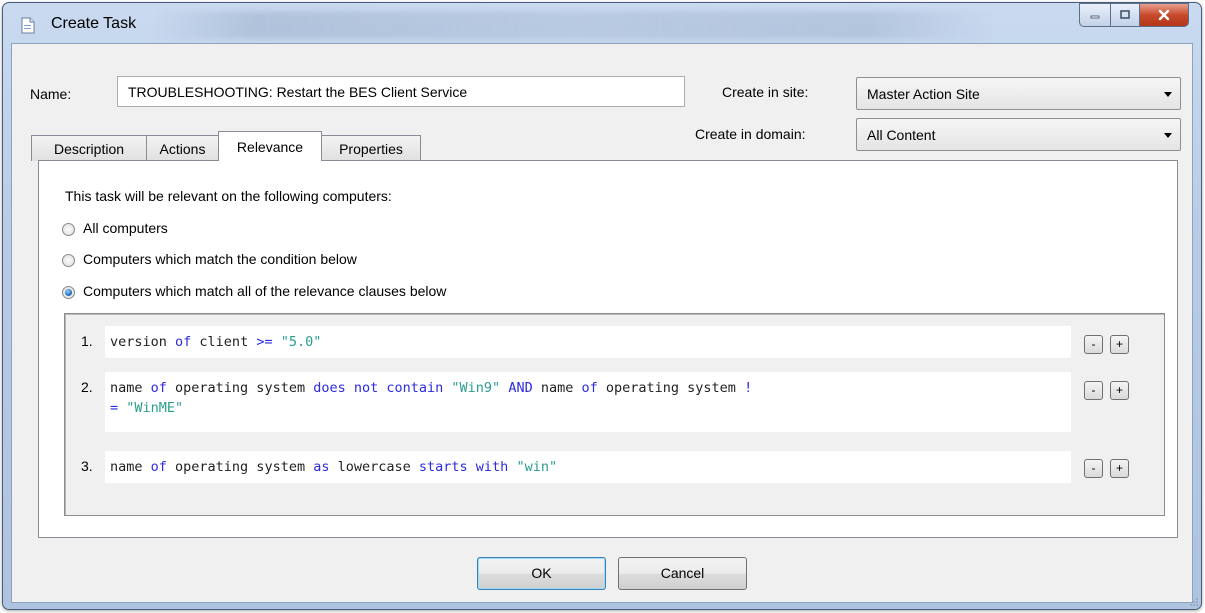 This screenshot has height=613, width=1205. I want to click on string-token: "win", so click(537, 467).